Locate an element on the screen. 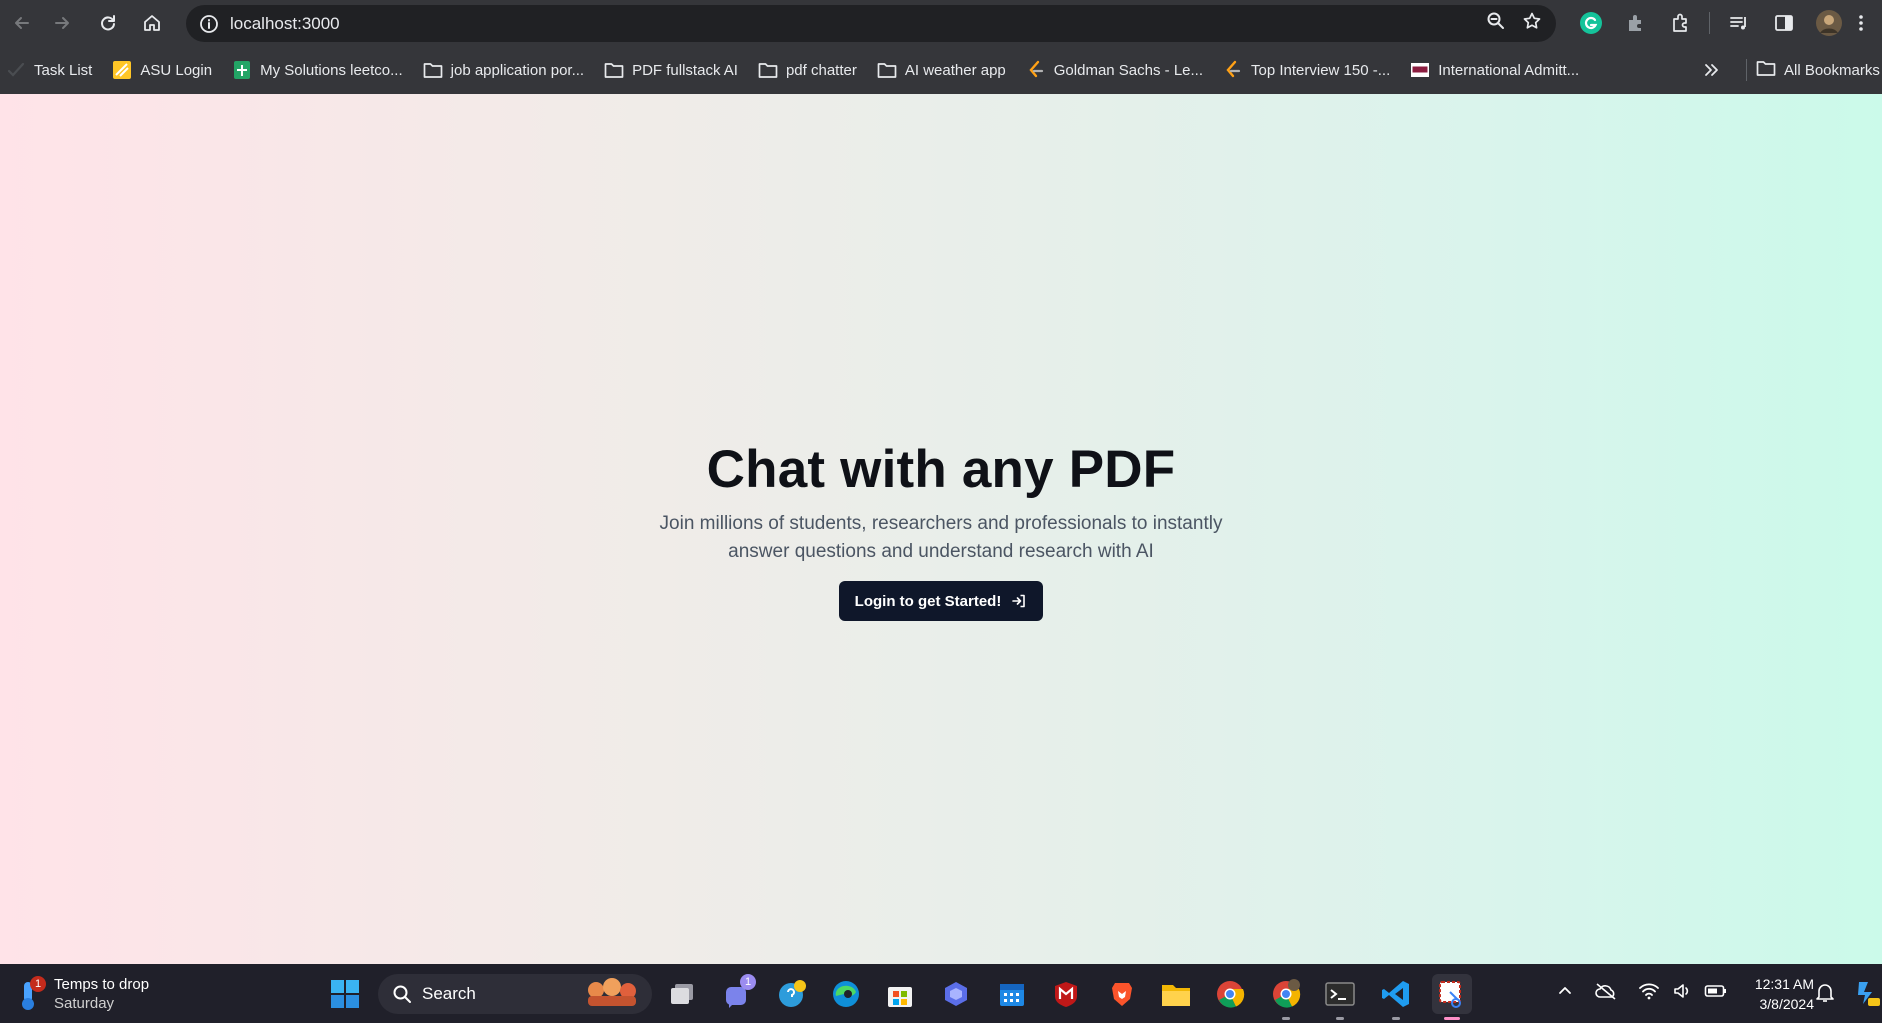 Image resolution: width=1882 pixels, height=1023 pixels. weather-widget: 1 Temps to drop Saturday is located at coordinates (81, 993).